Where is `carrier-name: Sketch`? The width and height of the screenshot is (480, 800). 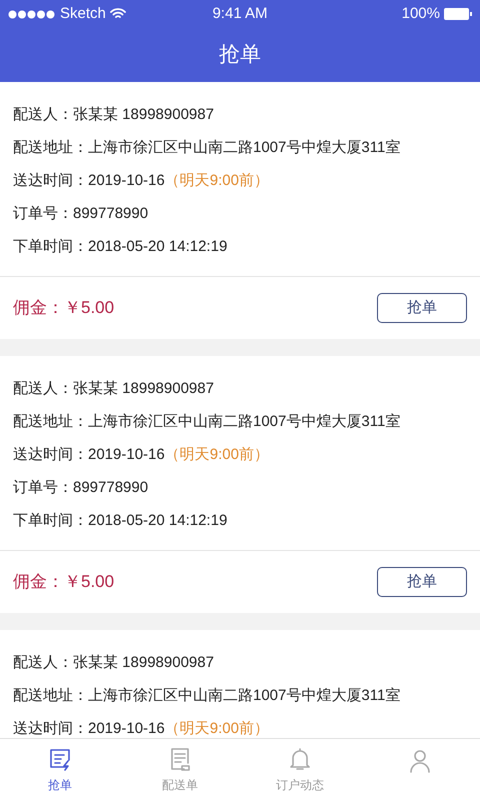
carrier-name: Sketch is located at coordinates (83, 14).